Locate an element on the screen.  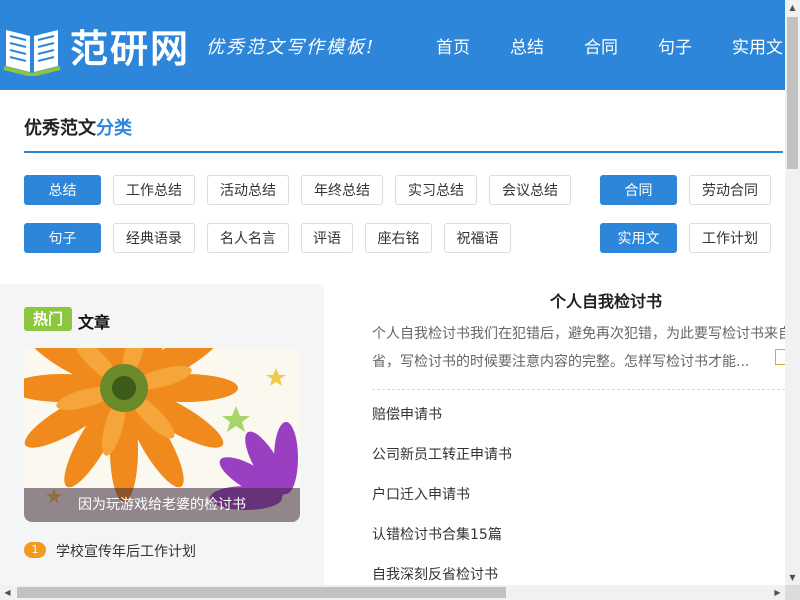
tag-famous-quotes: 名人名言 is located at coordinates (248, 238).